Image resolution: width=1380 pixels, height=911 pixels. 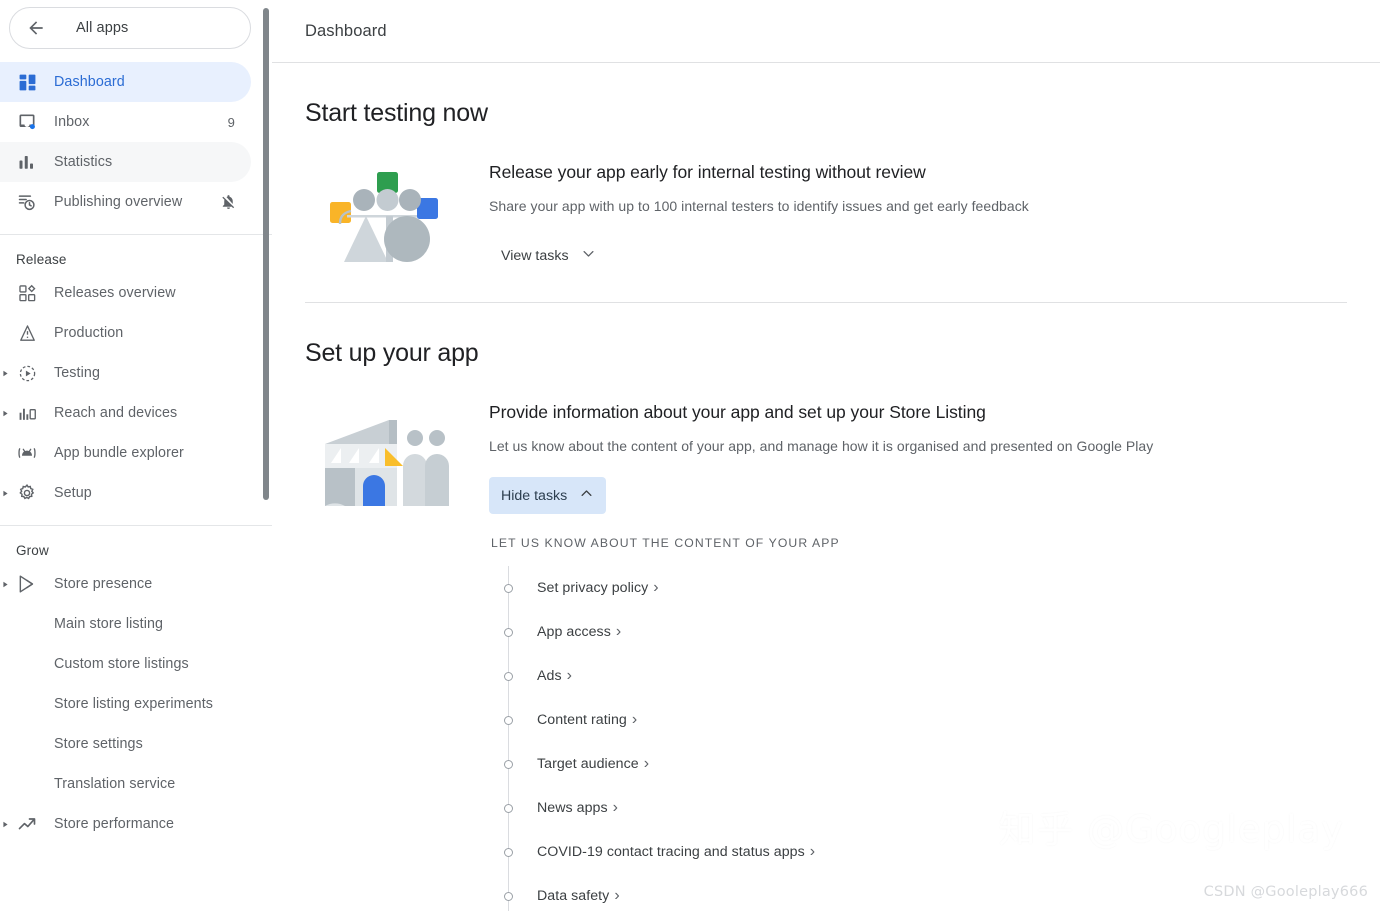 What do you see at coordinates (130, 28) in the screenshot?
I see `all-apps-back-button: All apps` at bounding box center [130, 28].